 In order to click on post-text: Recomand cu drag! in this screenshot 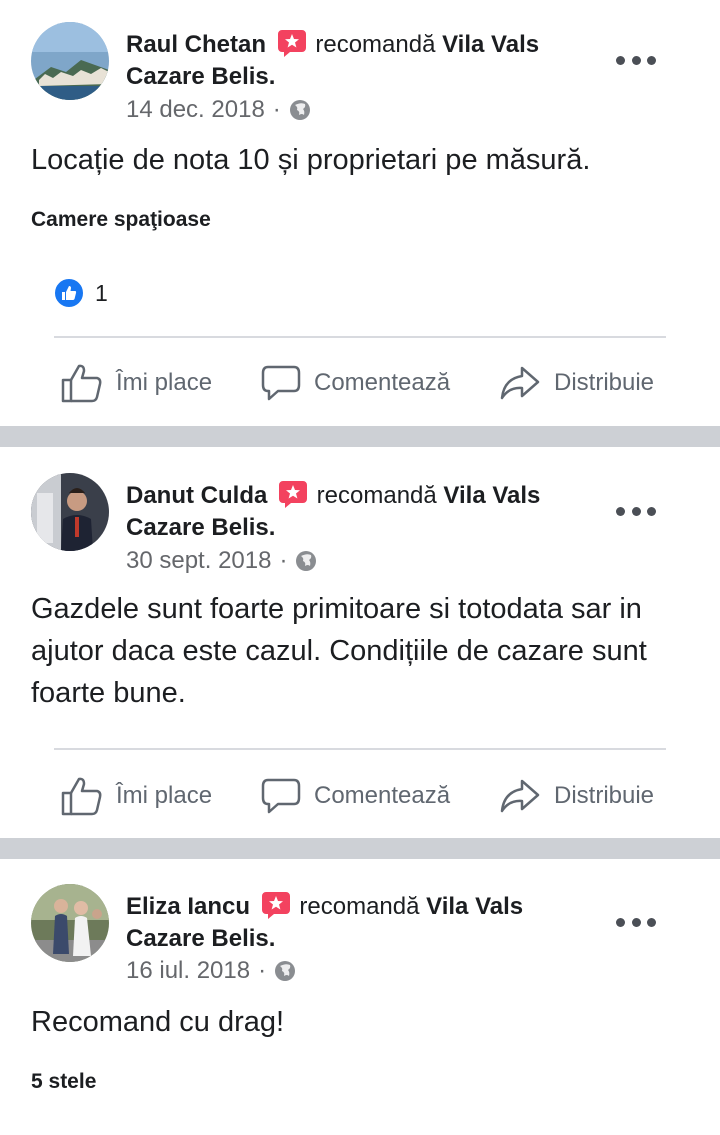, I will do `click(158, 1022)`.